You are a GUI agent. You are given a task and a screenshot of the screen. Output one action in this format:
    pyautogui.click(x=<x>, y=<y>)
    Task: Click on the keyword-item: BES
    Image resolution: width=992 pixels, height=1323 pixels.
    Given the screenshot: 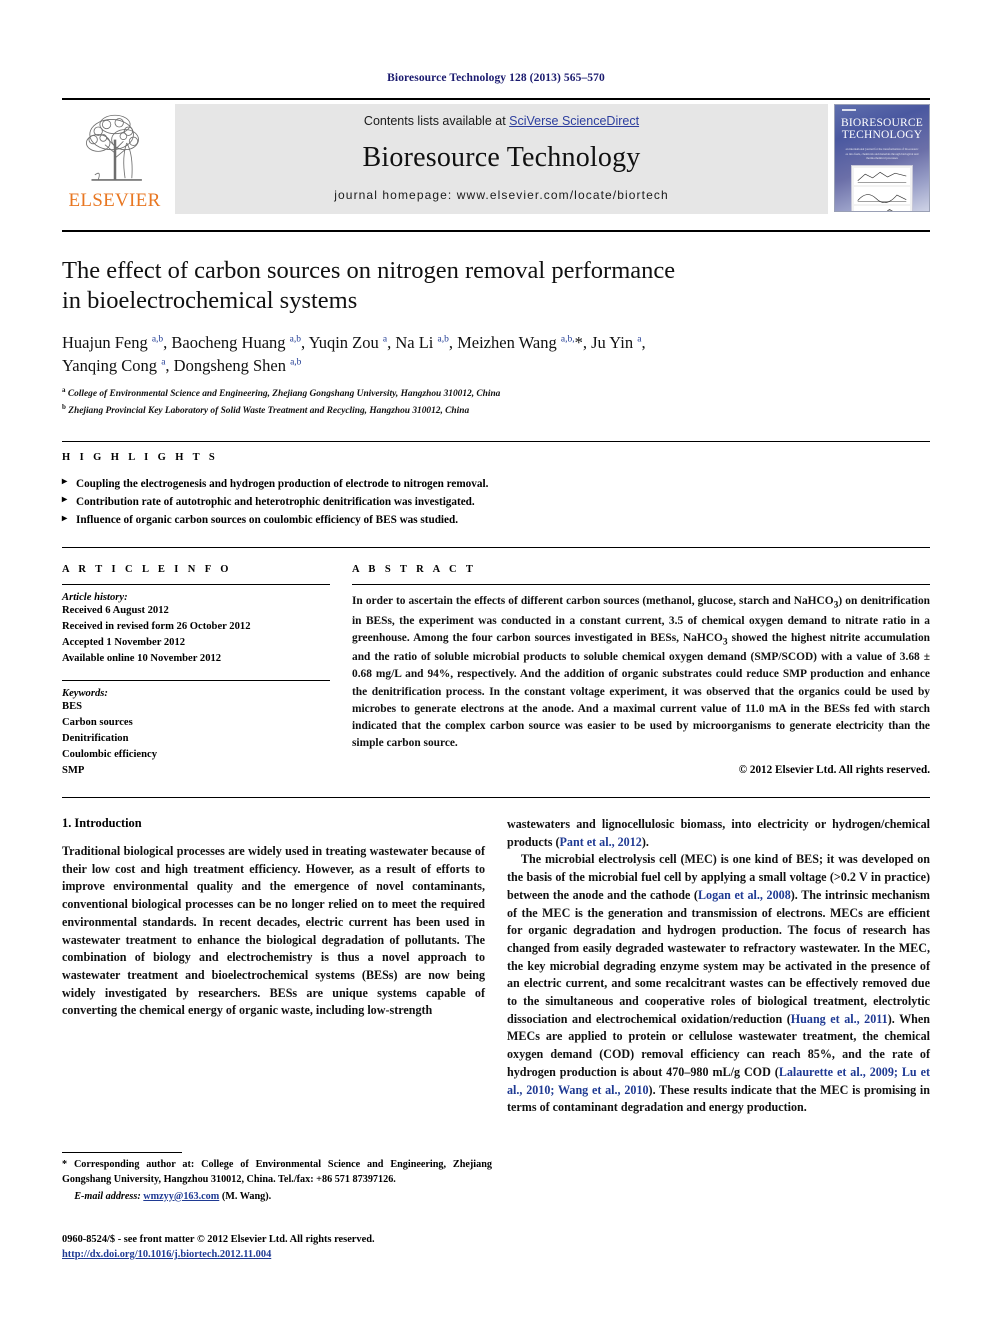 What is the action you would take?
    pyautogui.click(x=72, y=706)
    